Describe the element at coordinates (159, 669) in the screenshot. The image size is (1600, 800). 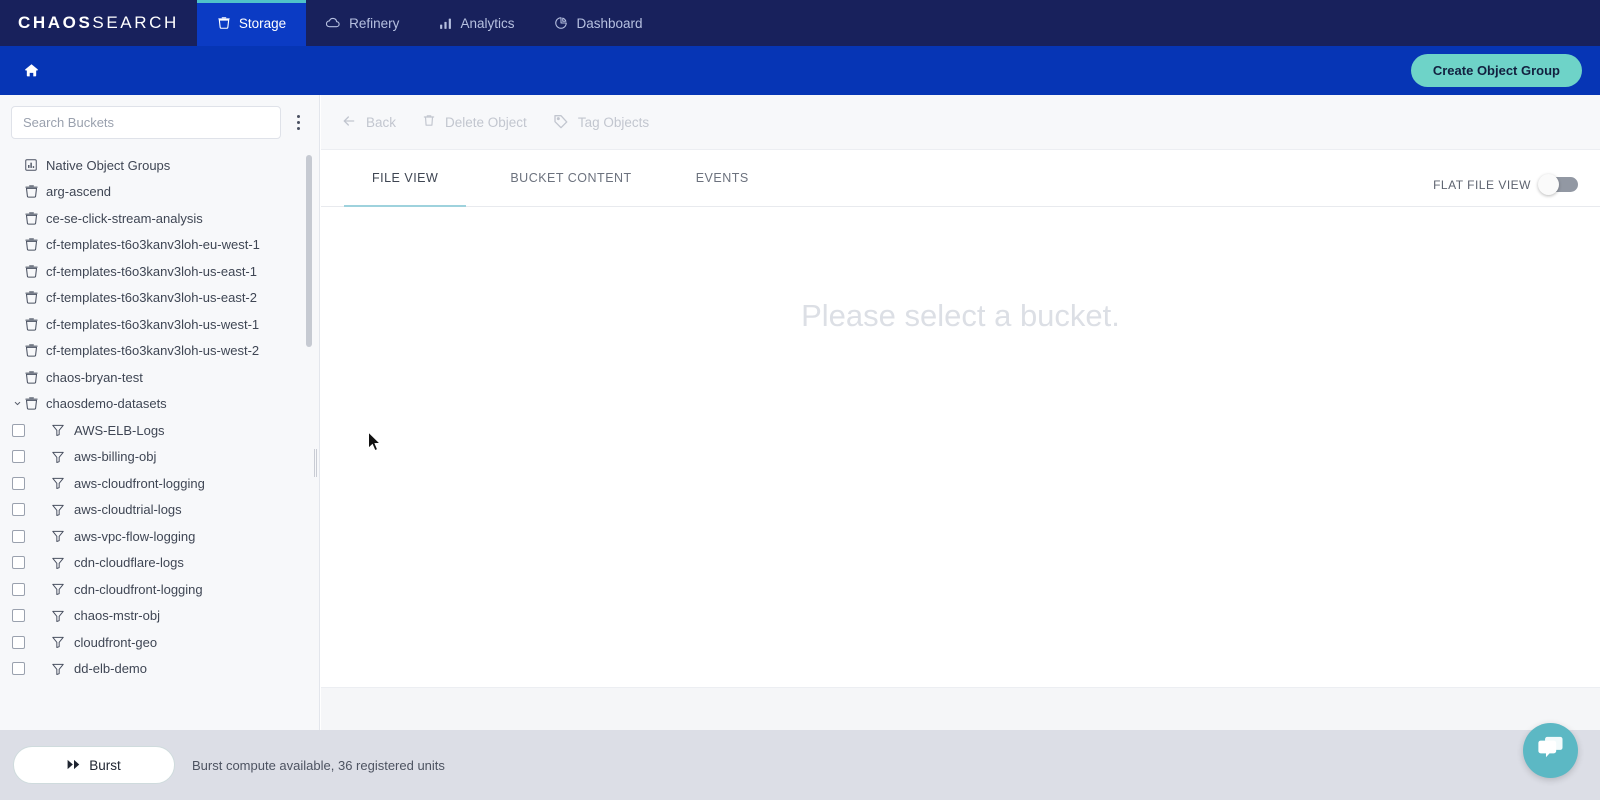
I see `bucket-child-item: dd-elb-demo` at that location.